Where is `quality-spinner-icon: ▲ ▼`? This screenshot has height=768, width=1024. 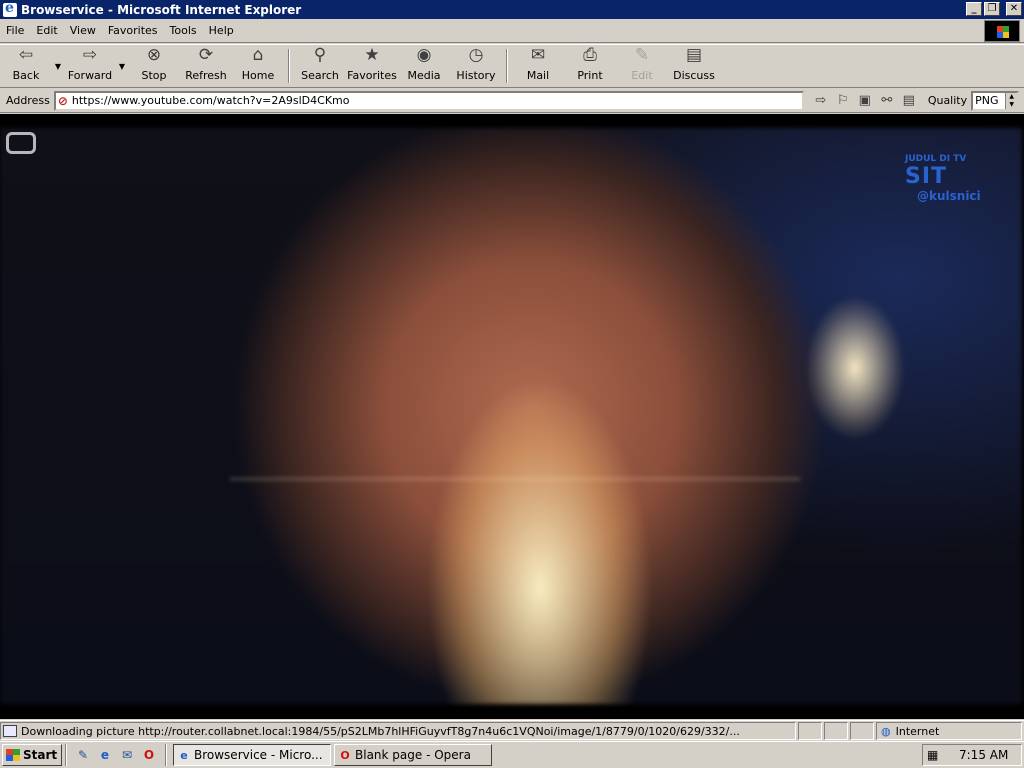 quality-spinner-icon: ▲ ▼ is located at coordinates (1011, 100).